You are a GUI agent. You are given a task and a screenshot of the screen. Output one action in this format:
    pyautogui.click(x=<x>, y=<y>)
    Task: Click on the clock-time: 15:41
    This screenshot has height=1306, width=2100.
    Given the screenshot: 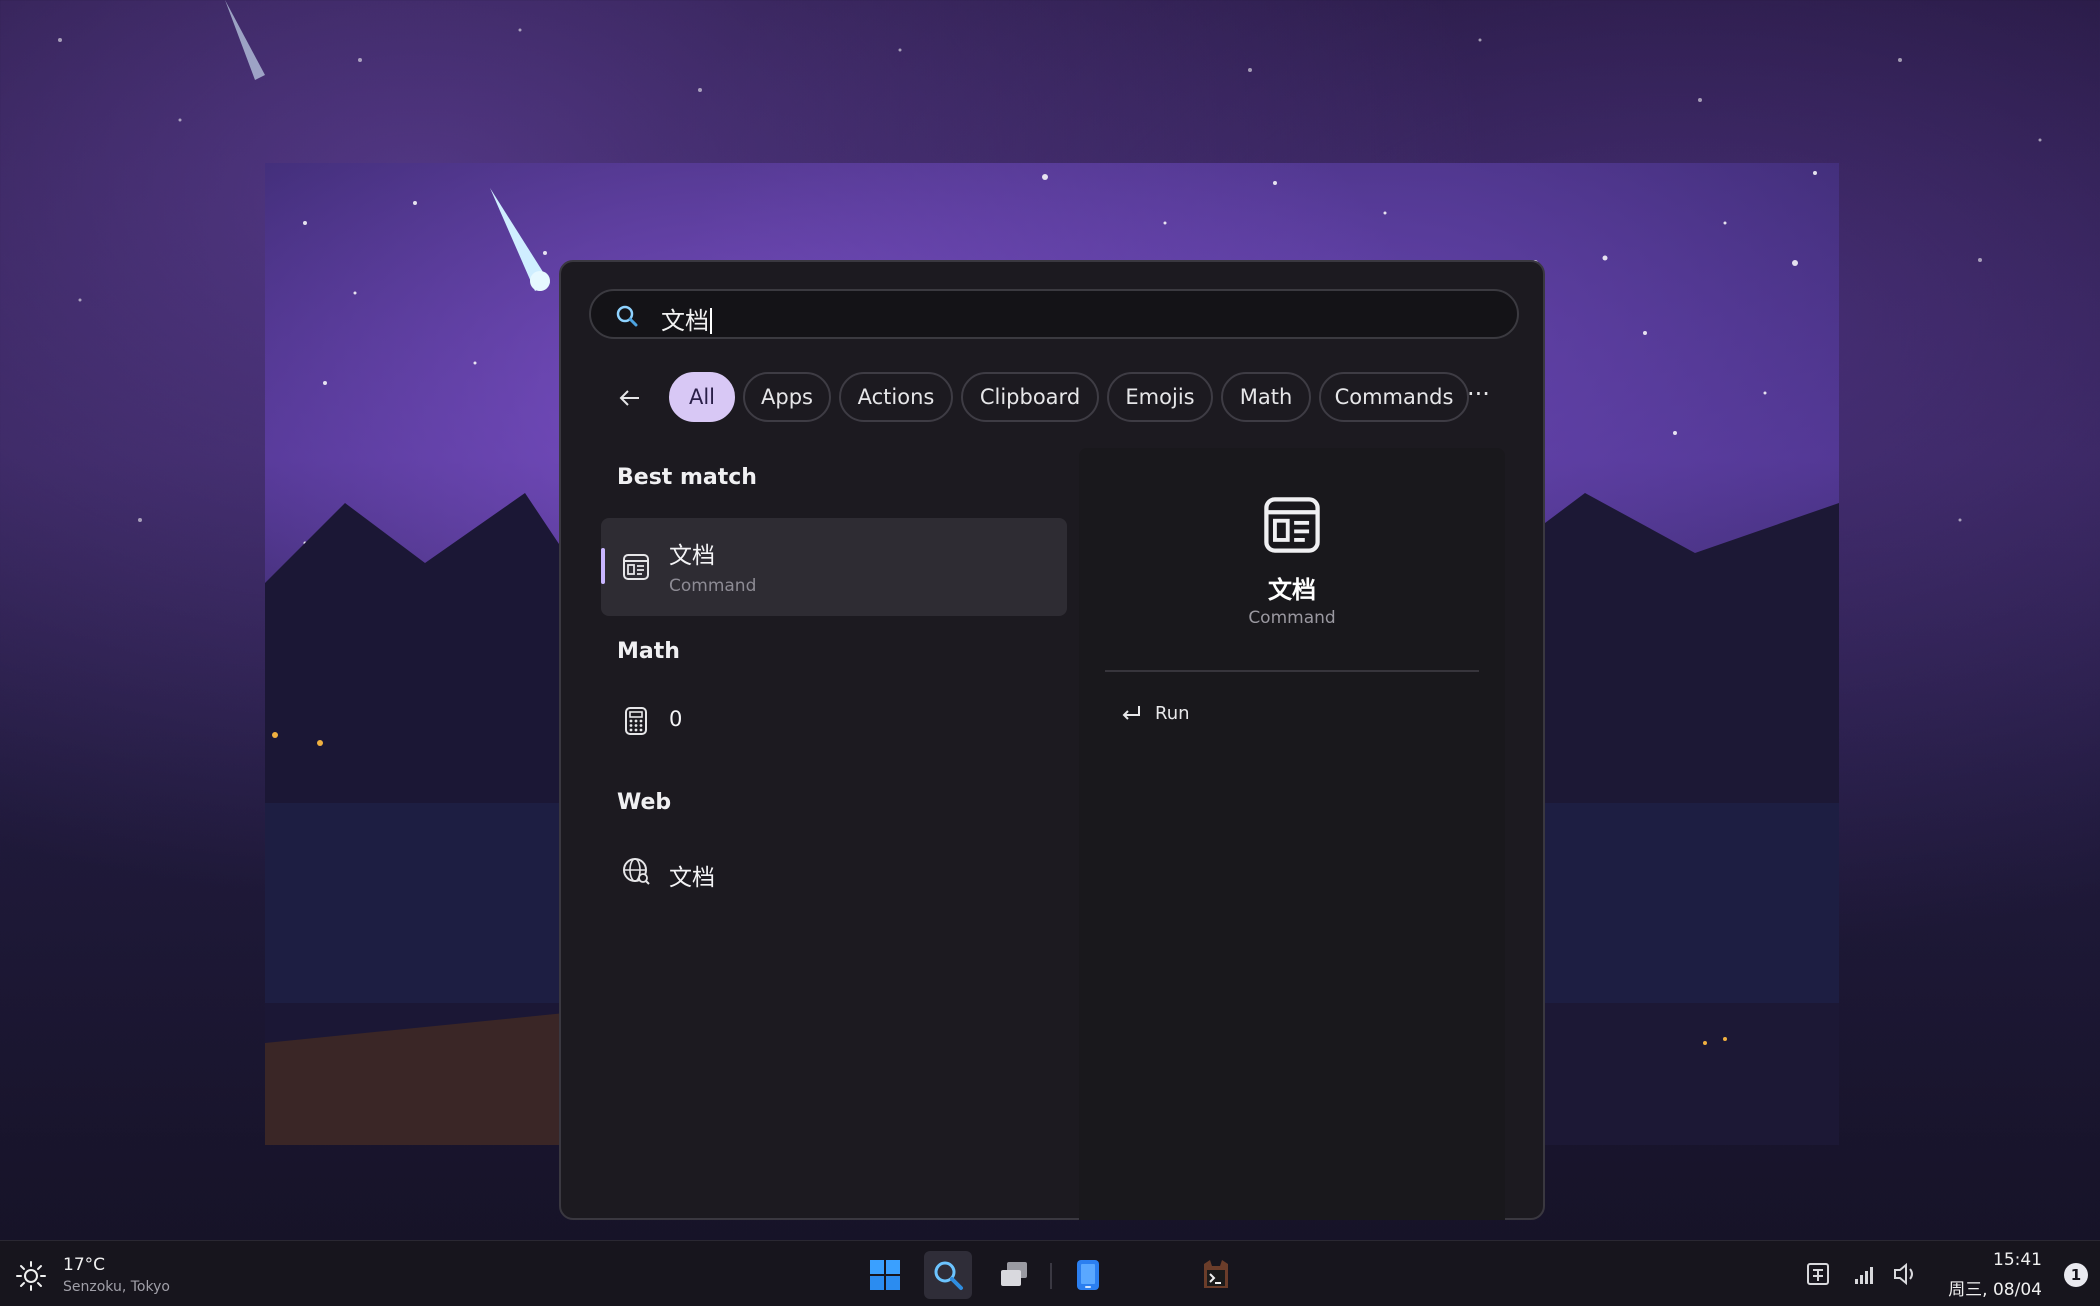 What is the action you would take?
    pyautogui.click(x=2017, y=1260)
    